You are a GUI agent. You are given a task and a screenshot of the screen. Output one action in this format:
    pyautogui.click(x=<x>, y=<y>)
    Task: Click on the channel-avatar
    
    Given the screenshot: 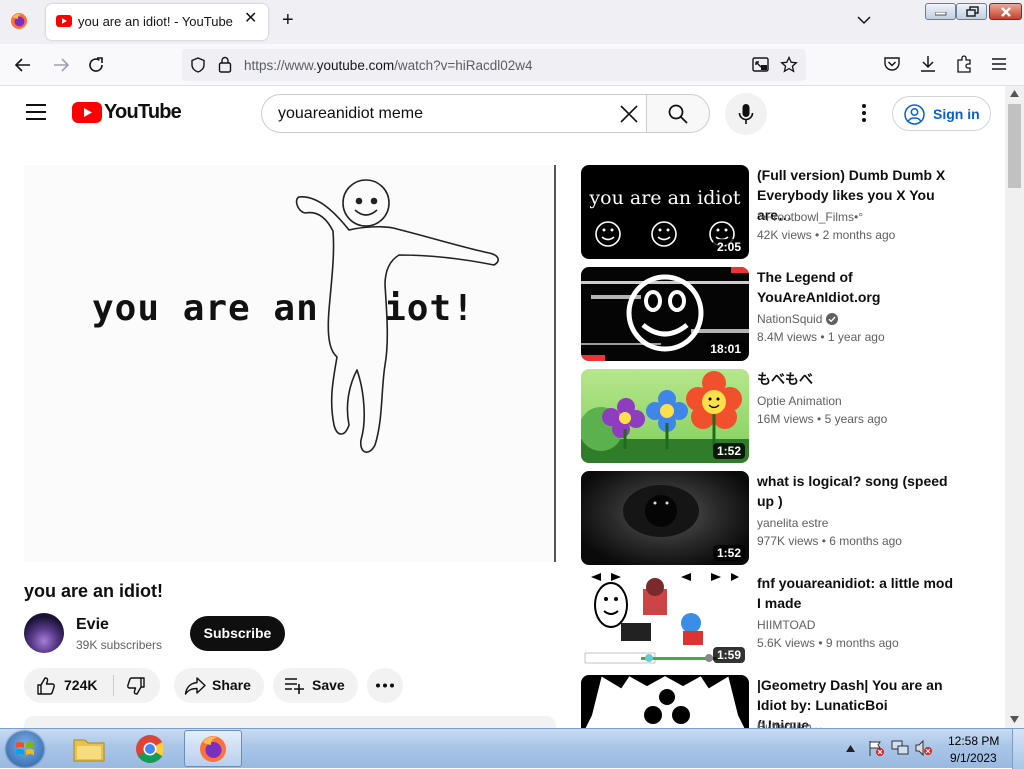 What is the action you would take?
    pyautogui.click(x=44, y=633)
    